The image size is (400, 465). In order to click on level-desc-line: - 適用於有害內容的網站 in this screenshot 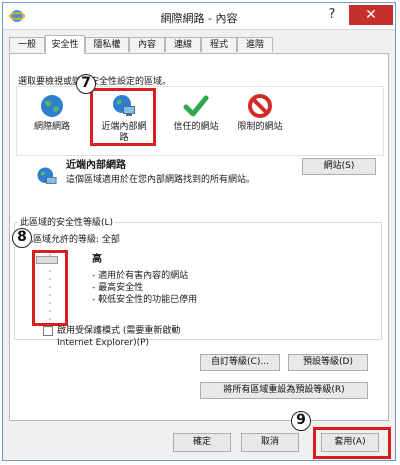, I will do `click(140, 276)`.